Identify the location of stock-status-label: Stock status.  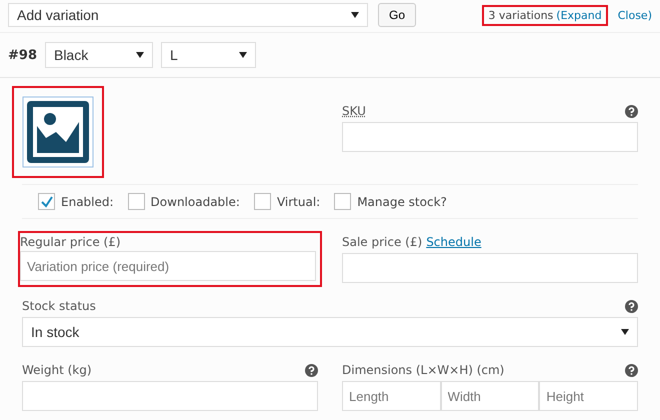
(59, 306).